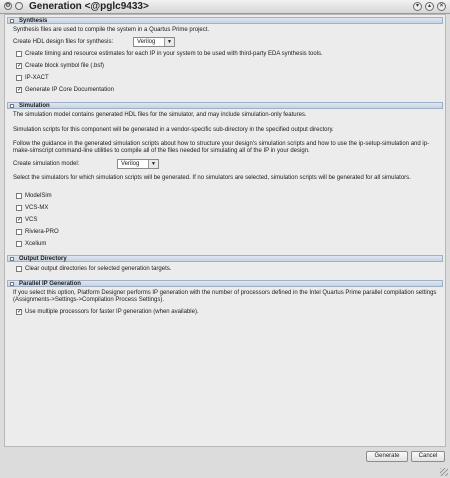  I want to click on gear-icon: ⚙, so click(8, 6).